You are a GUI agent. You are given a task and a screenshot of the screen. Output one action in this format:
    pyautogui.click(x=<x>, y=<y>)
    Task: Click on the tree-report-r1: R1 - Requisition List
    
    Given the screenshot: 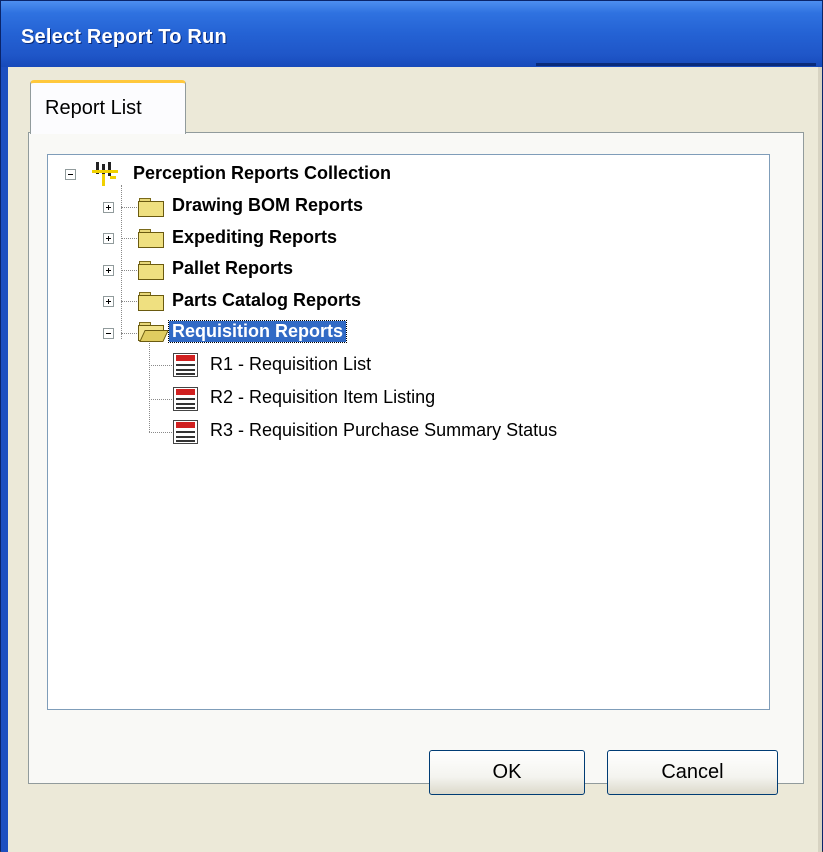 What is the action you would take?
    pyautogui.click(x=290, y=364)
    